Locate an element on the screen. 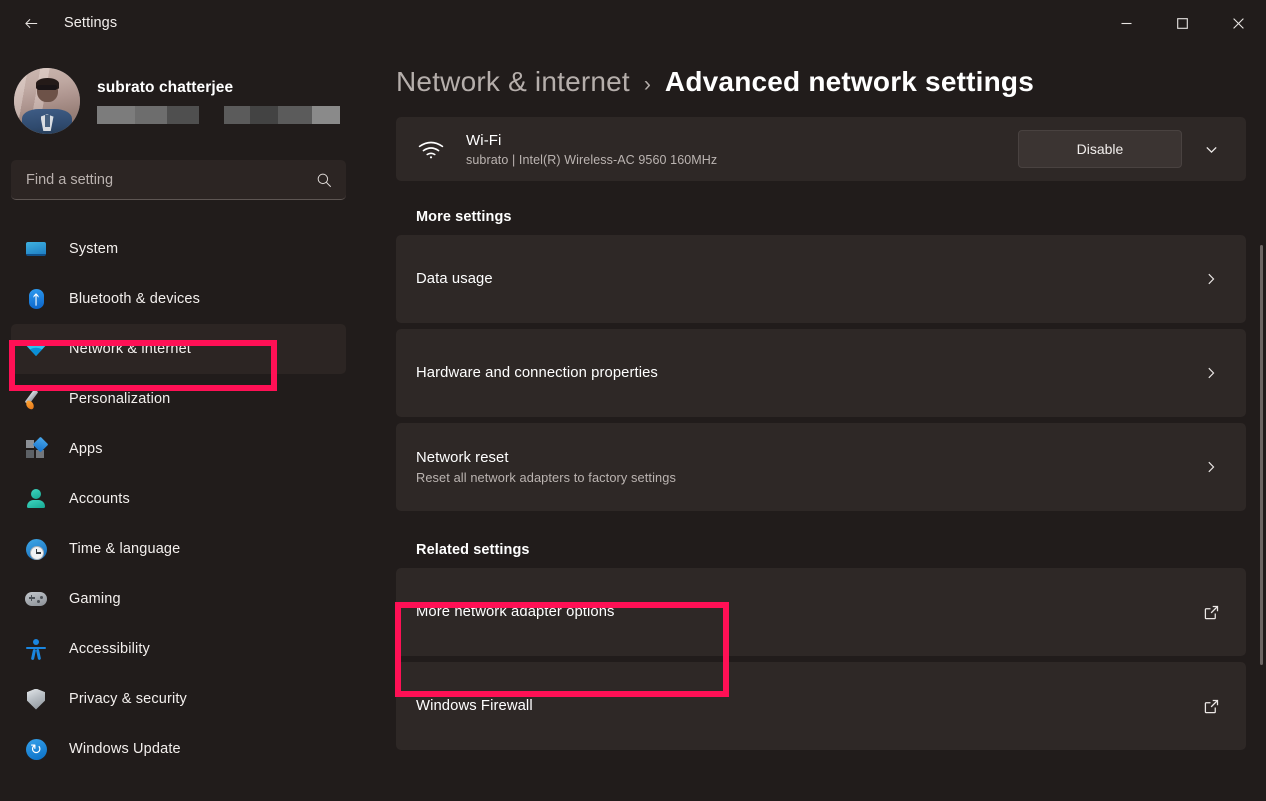 Image resolution: width=1266 pixels, height=801 pixels. sidebar-item-bluetooth-devices: ᛏ Bluetooth & devices is located at coordinates (178, 299).